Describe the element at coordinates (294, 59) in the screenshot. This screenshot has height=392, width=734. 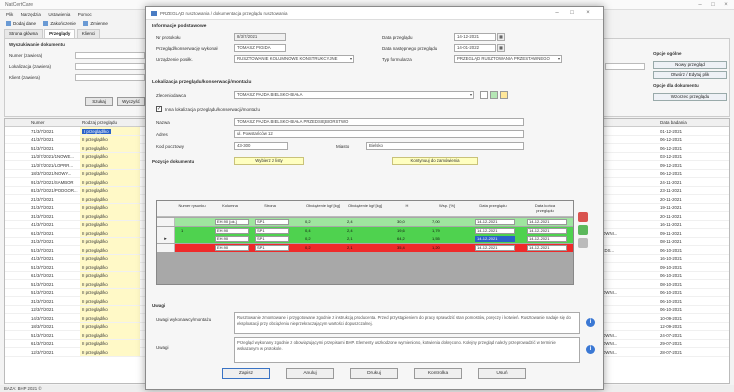
I see `scaffold-type-select: RUSZTOWANIE KOLUMNOWE KONSTRUKCYJNE ▾` at that location.